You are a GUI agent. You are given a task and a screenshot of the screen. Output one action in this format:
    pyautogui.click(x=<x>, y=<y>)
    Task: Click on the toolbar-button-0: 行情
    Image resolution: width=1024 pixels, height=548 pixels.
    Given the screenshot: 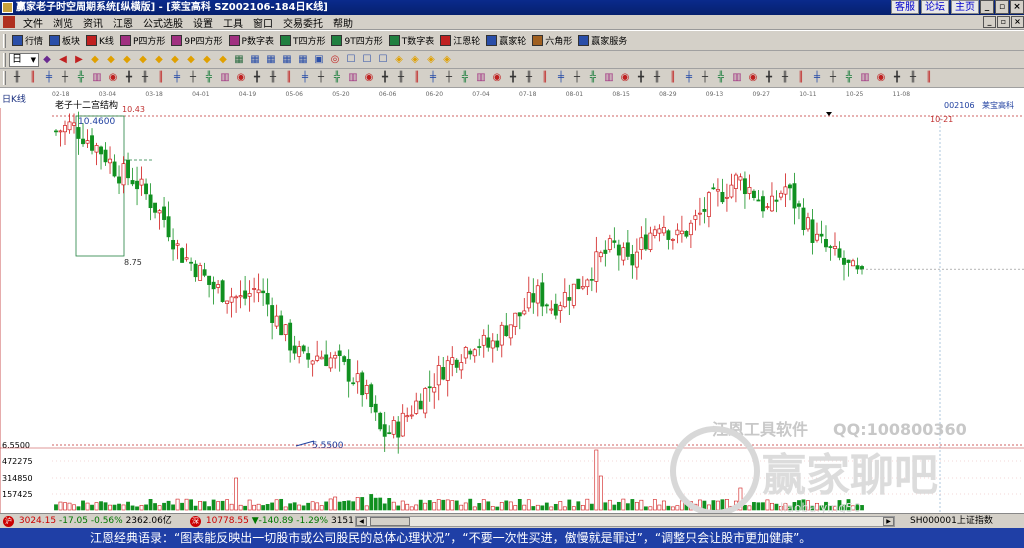 What is the action you would take?
    pyautogui.click(x=27, y=41)
    